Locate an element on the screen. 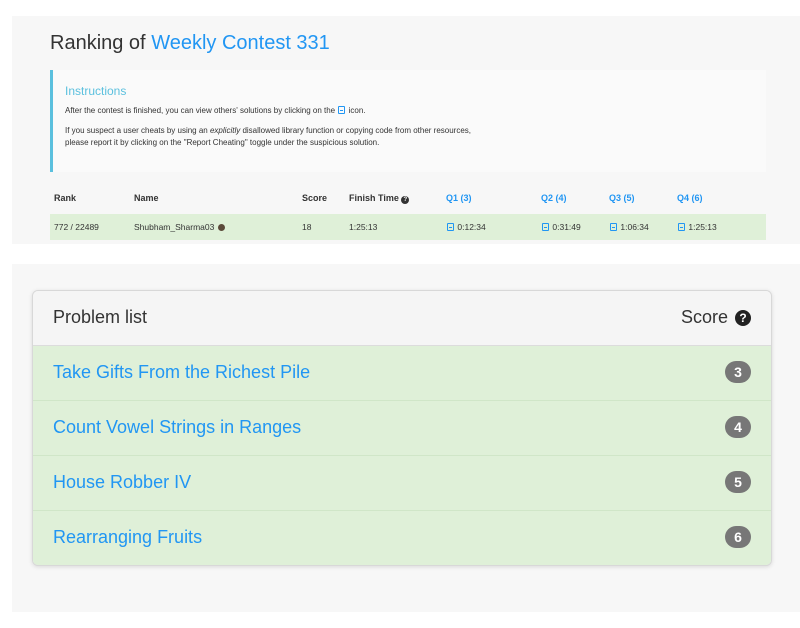 This screenshot has width=800, height=628. score-badge: 6 is located at coordinates (738, 537).